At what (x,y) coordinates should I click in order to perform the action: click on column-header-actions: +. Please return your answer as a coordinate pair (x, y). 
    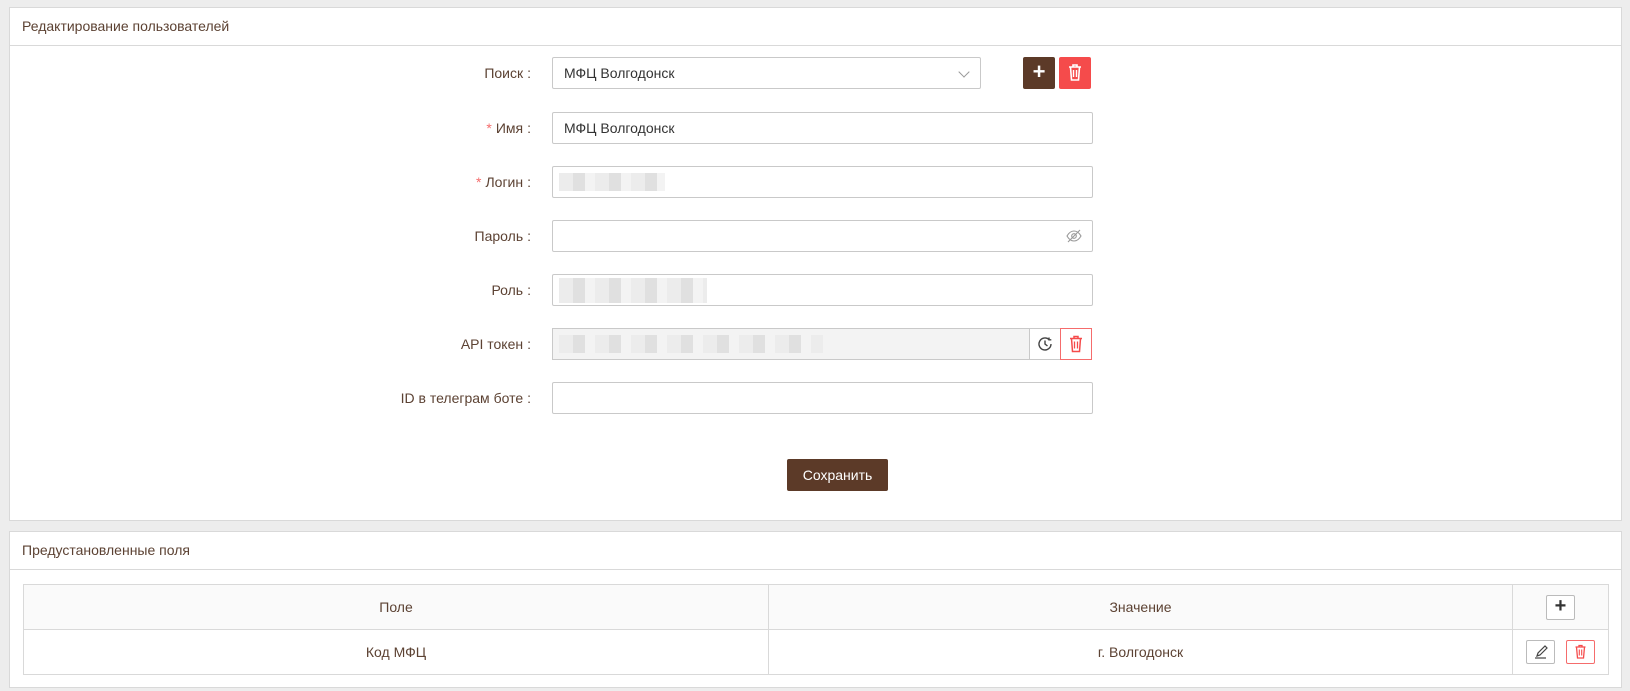
    Looking at the image, I should click on (1560, 607).